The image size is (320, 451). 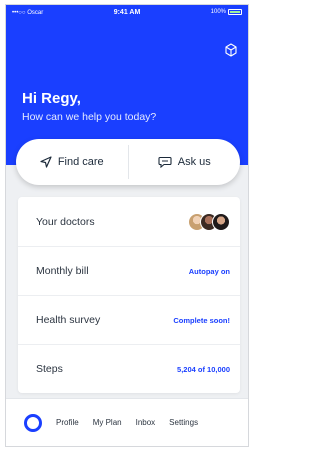 What do you see at coordinates (68, 320) in the screenshot?
I see `health-survey-label: Health survey` at bounding box center [68, 320].